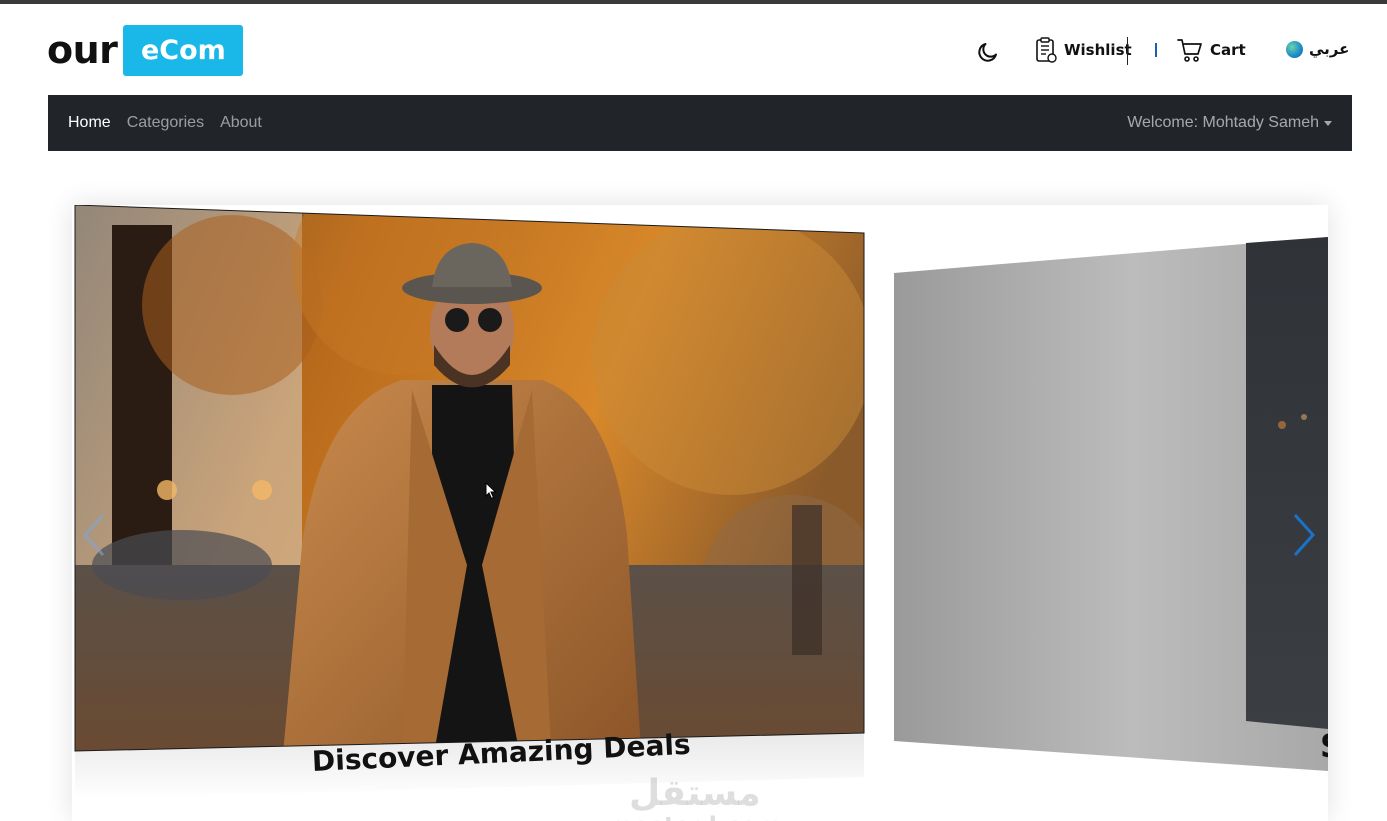 The height and width of the screenshot is (821, 1387). I want to click on user-menu-toggle: Welcome: Mohtady Sameh, so click(1229, 123).